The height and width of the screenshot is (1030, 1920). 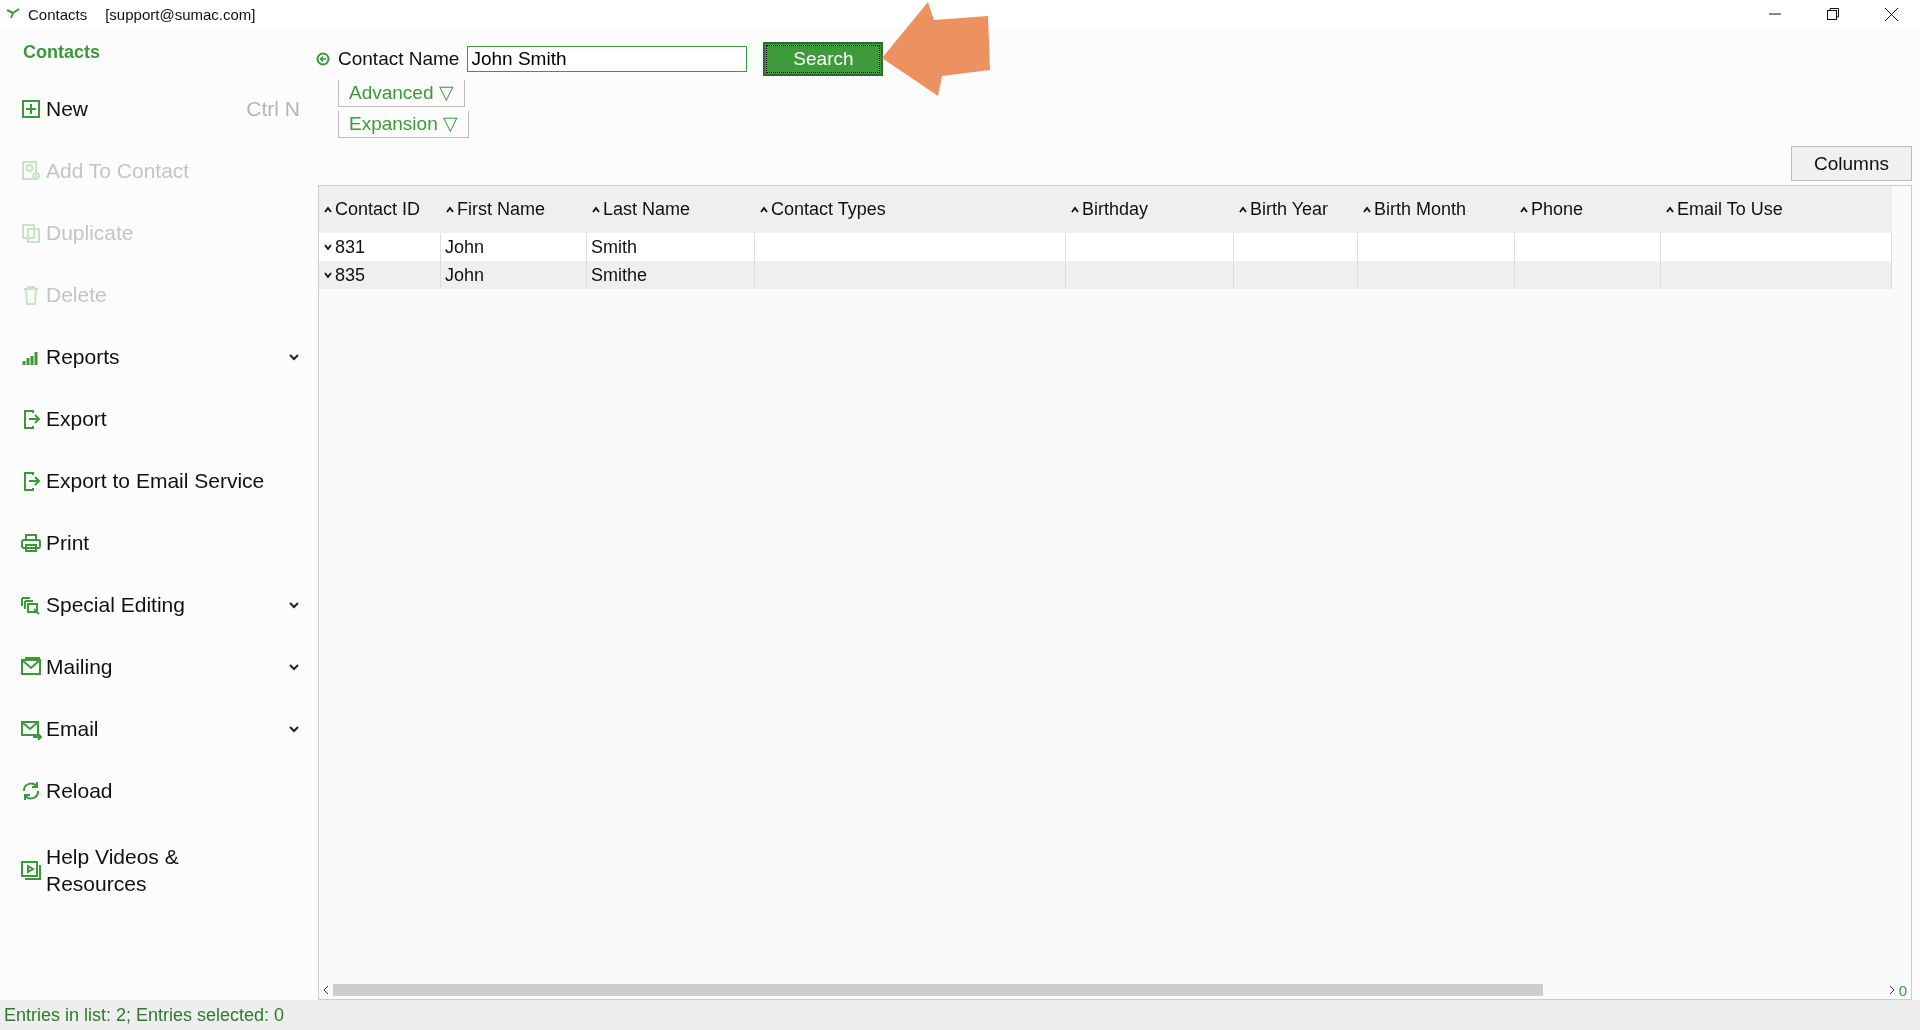 What do you see at coordinates (31, 233) in the screenshot?
I see `copy-icon` at bounding box center [31, 233].